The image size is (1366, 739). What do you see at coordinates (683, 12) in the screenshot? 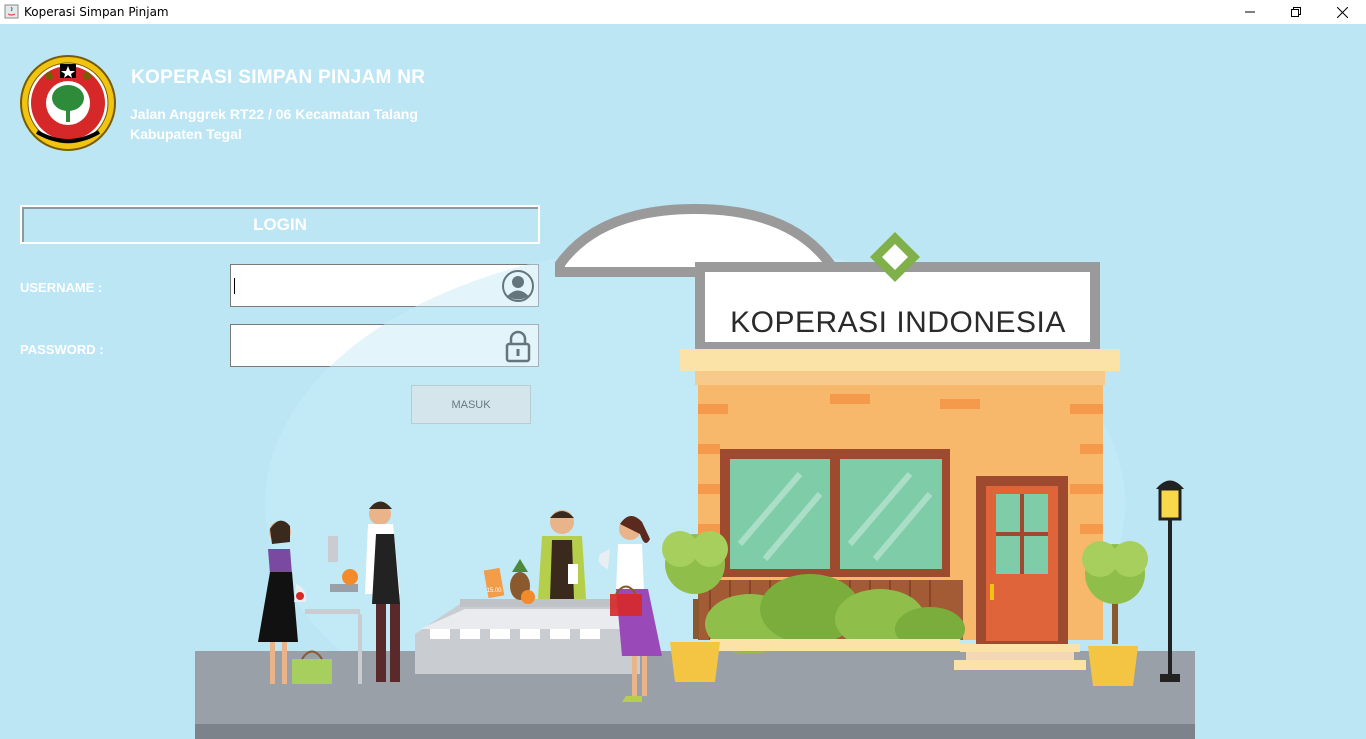
I see `window-titlebar: Koperasi Simpan Pinjam` at bounding box center [683, 12].